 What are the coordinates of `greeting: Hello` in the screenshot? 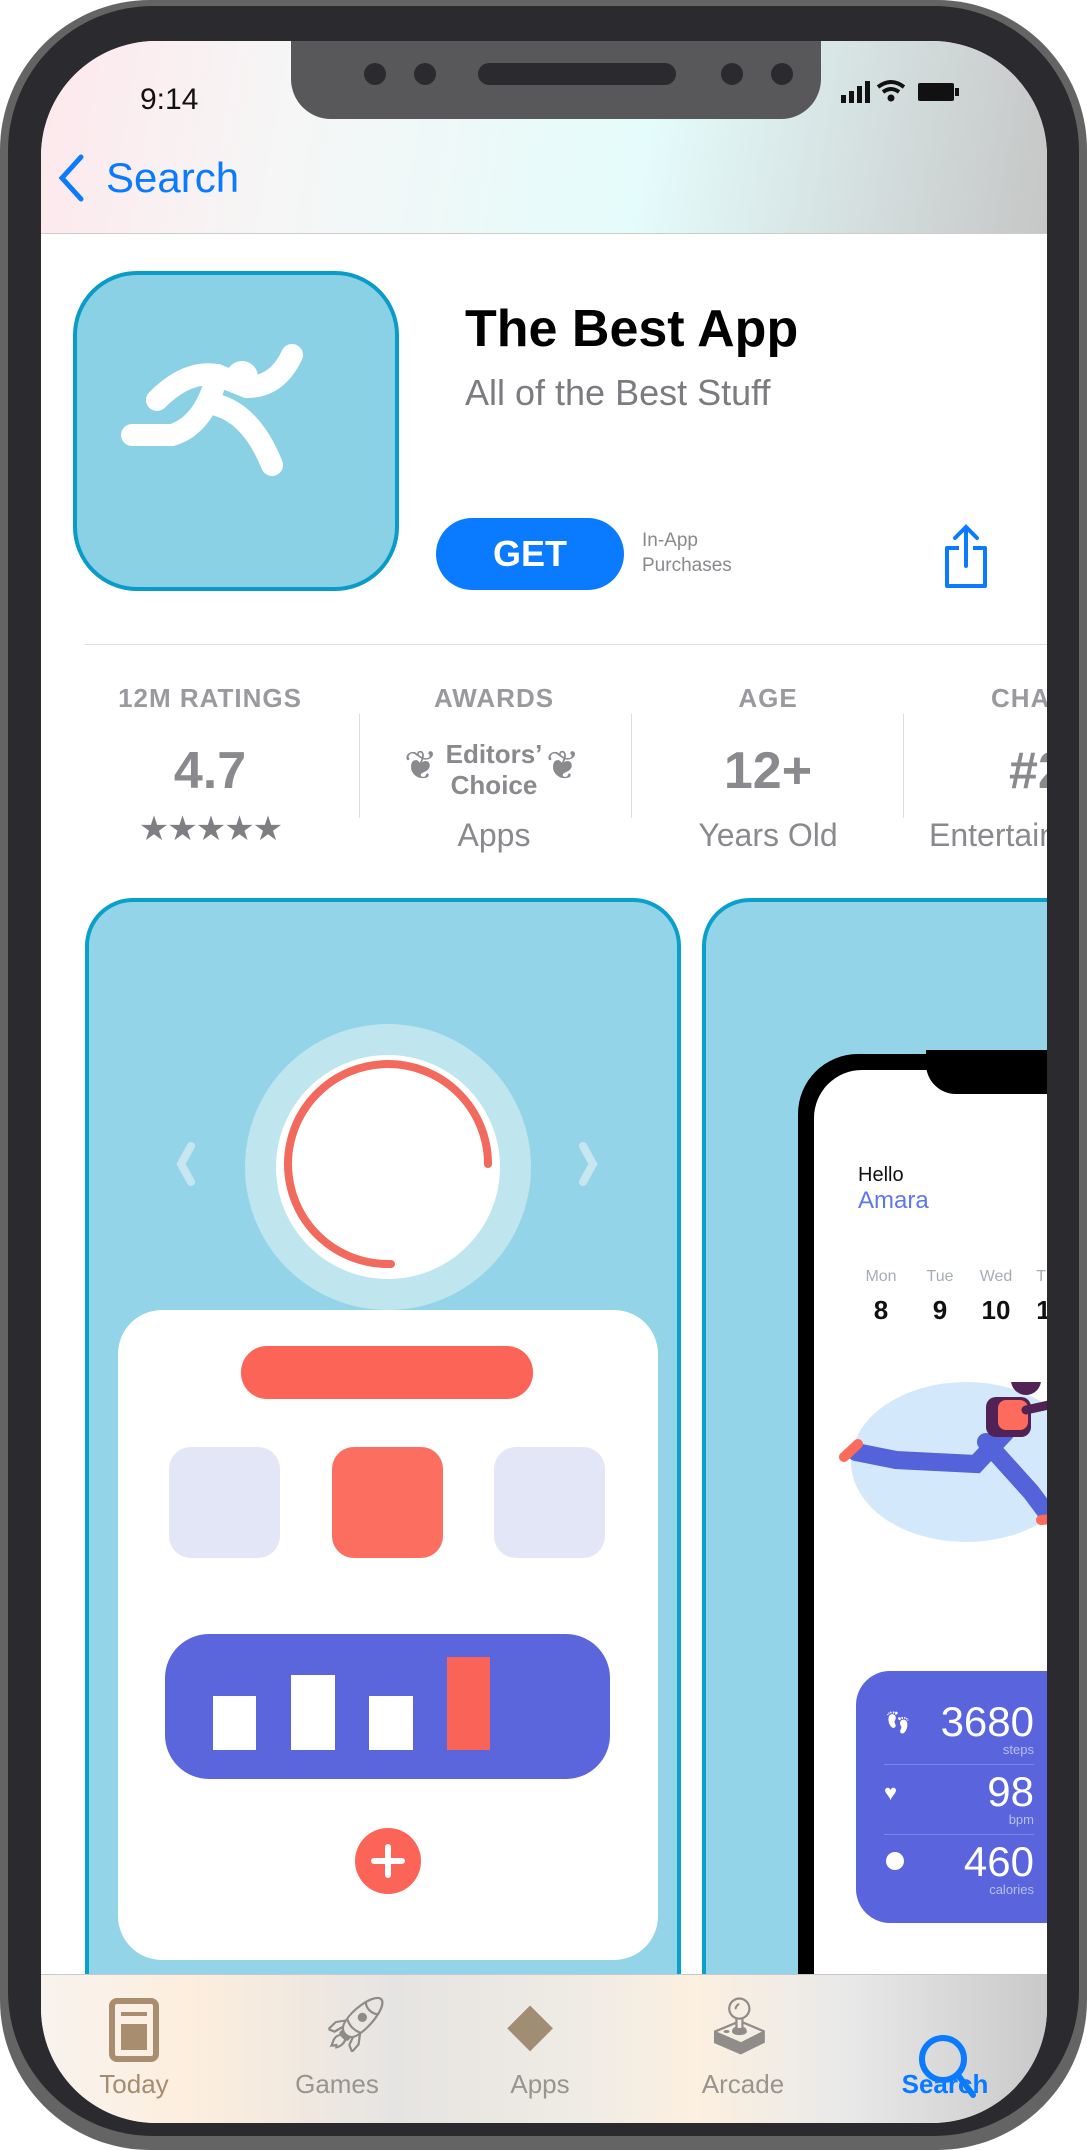 It's located at (881, 1175).